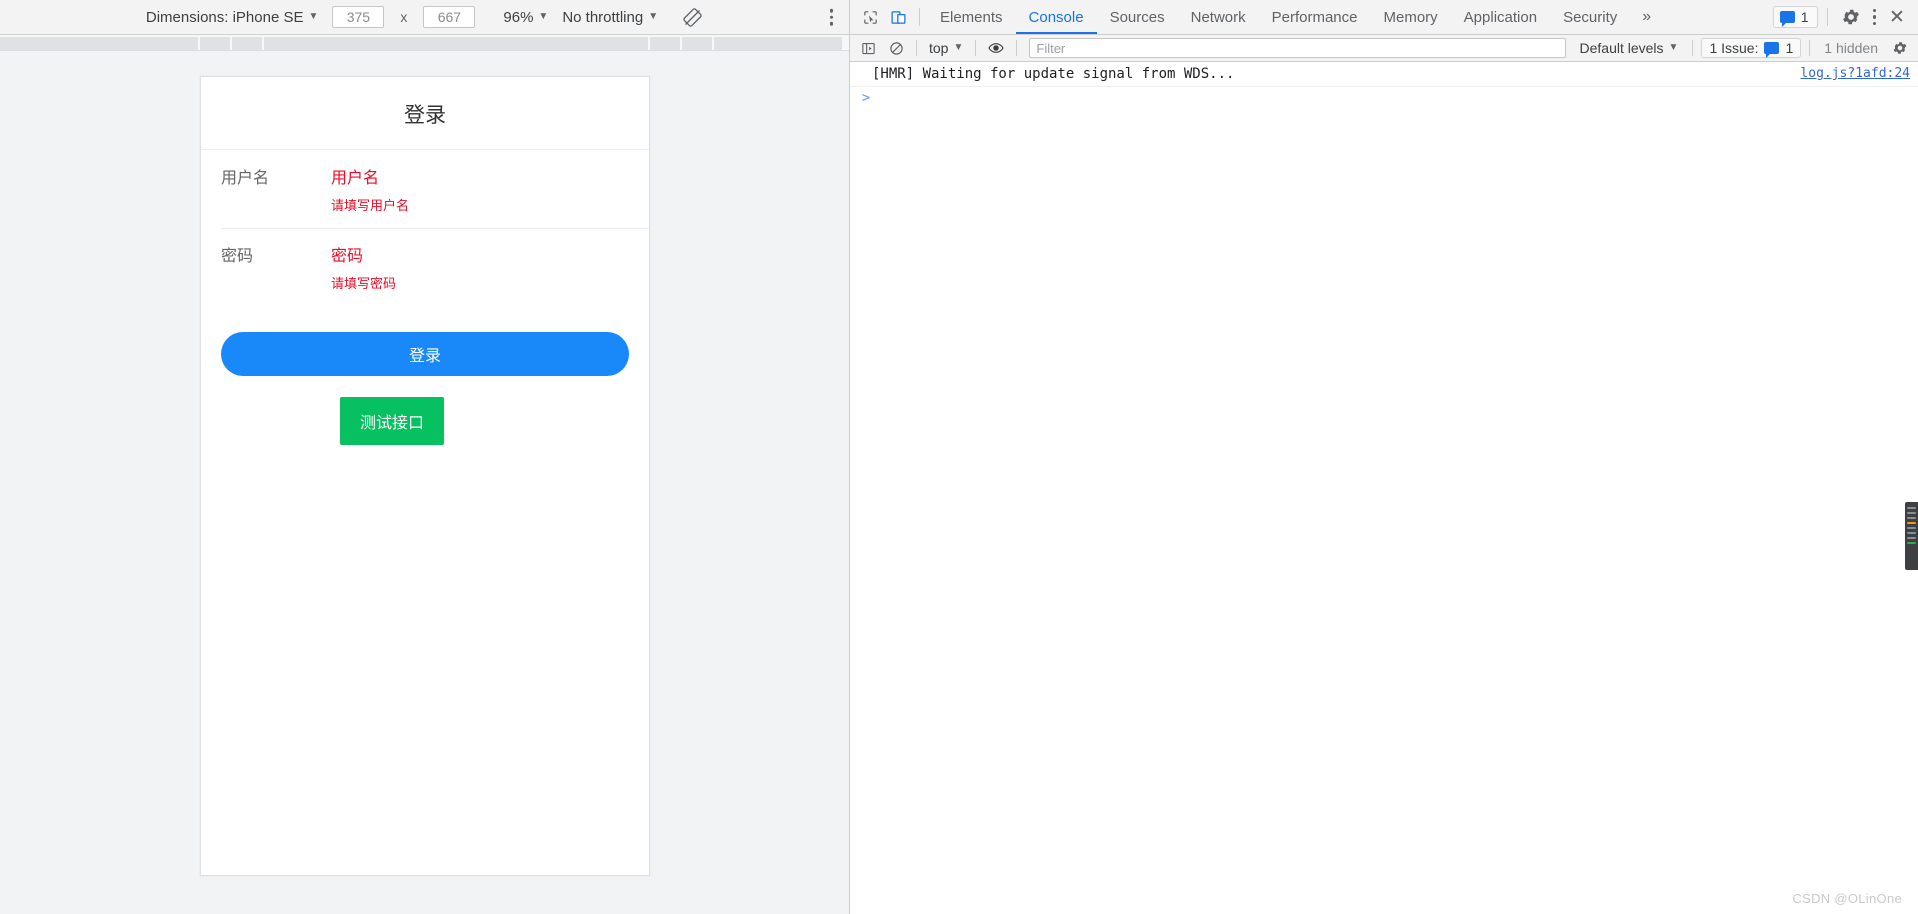  Describe the element at coordinates (425, 113) in the screenshot. I see `page-title: 登录` at that location.